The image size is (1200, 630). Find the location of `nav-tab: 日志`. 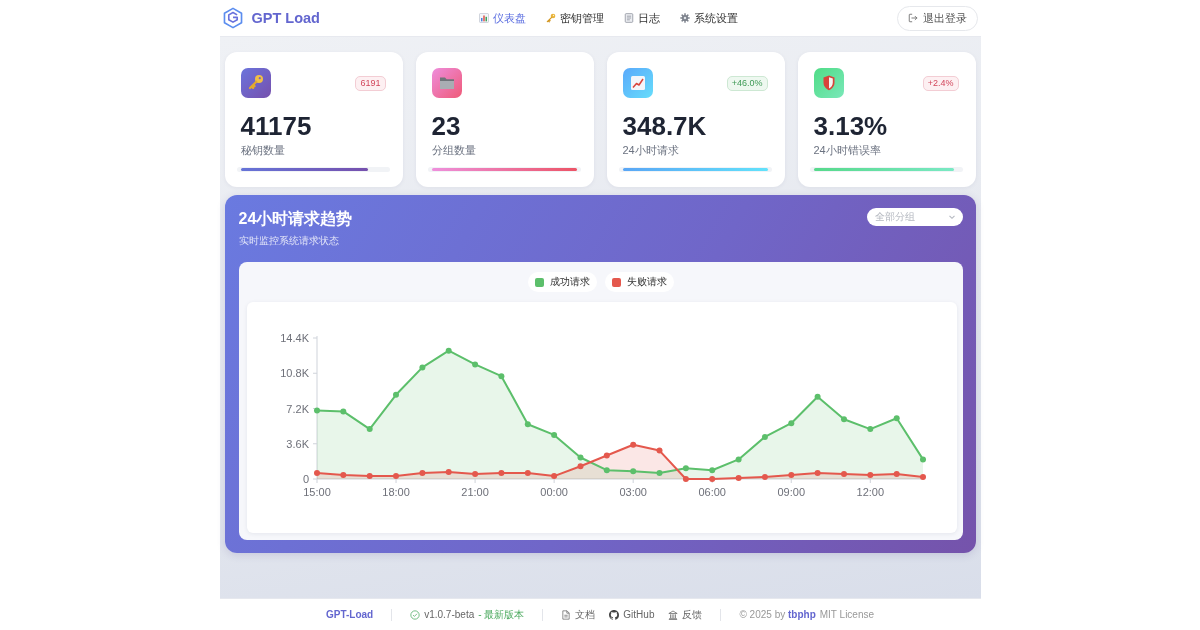

nav-tab: 日志 is located at coordinates (642, 18).